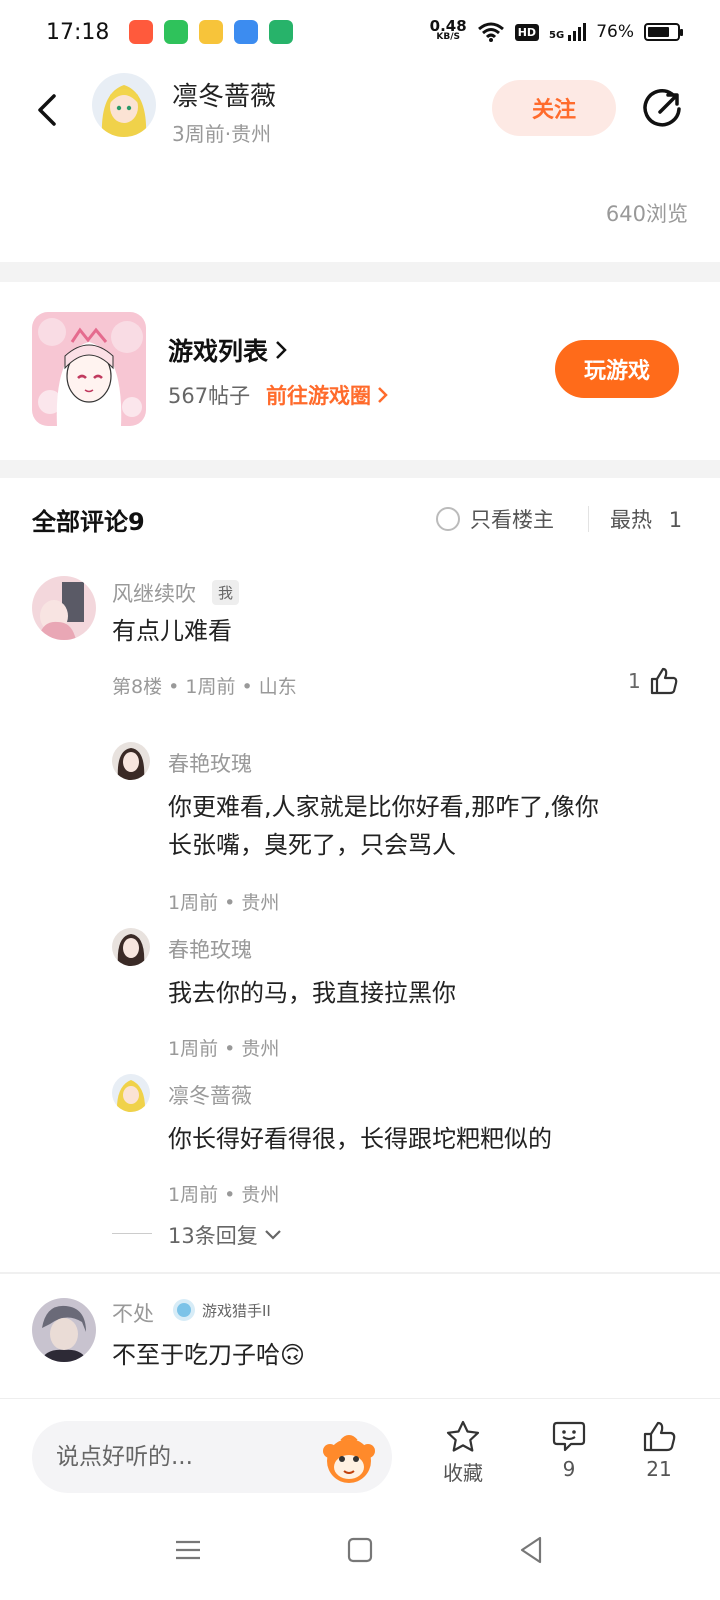  Describe the element at coordinates (89, 369) in the screenshot. I see `game-cover-image` at that location.